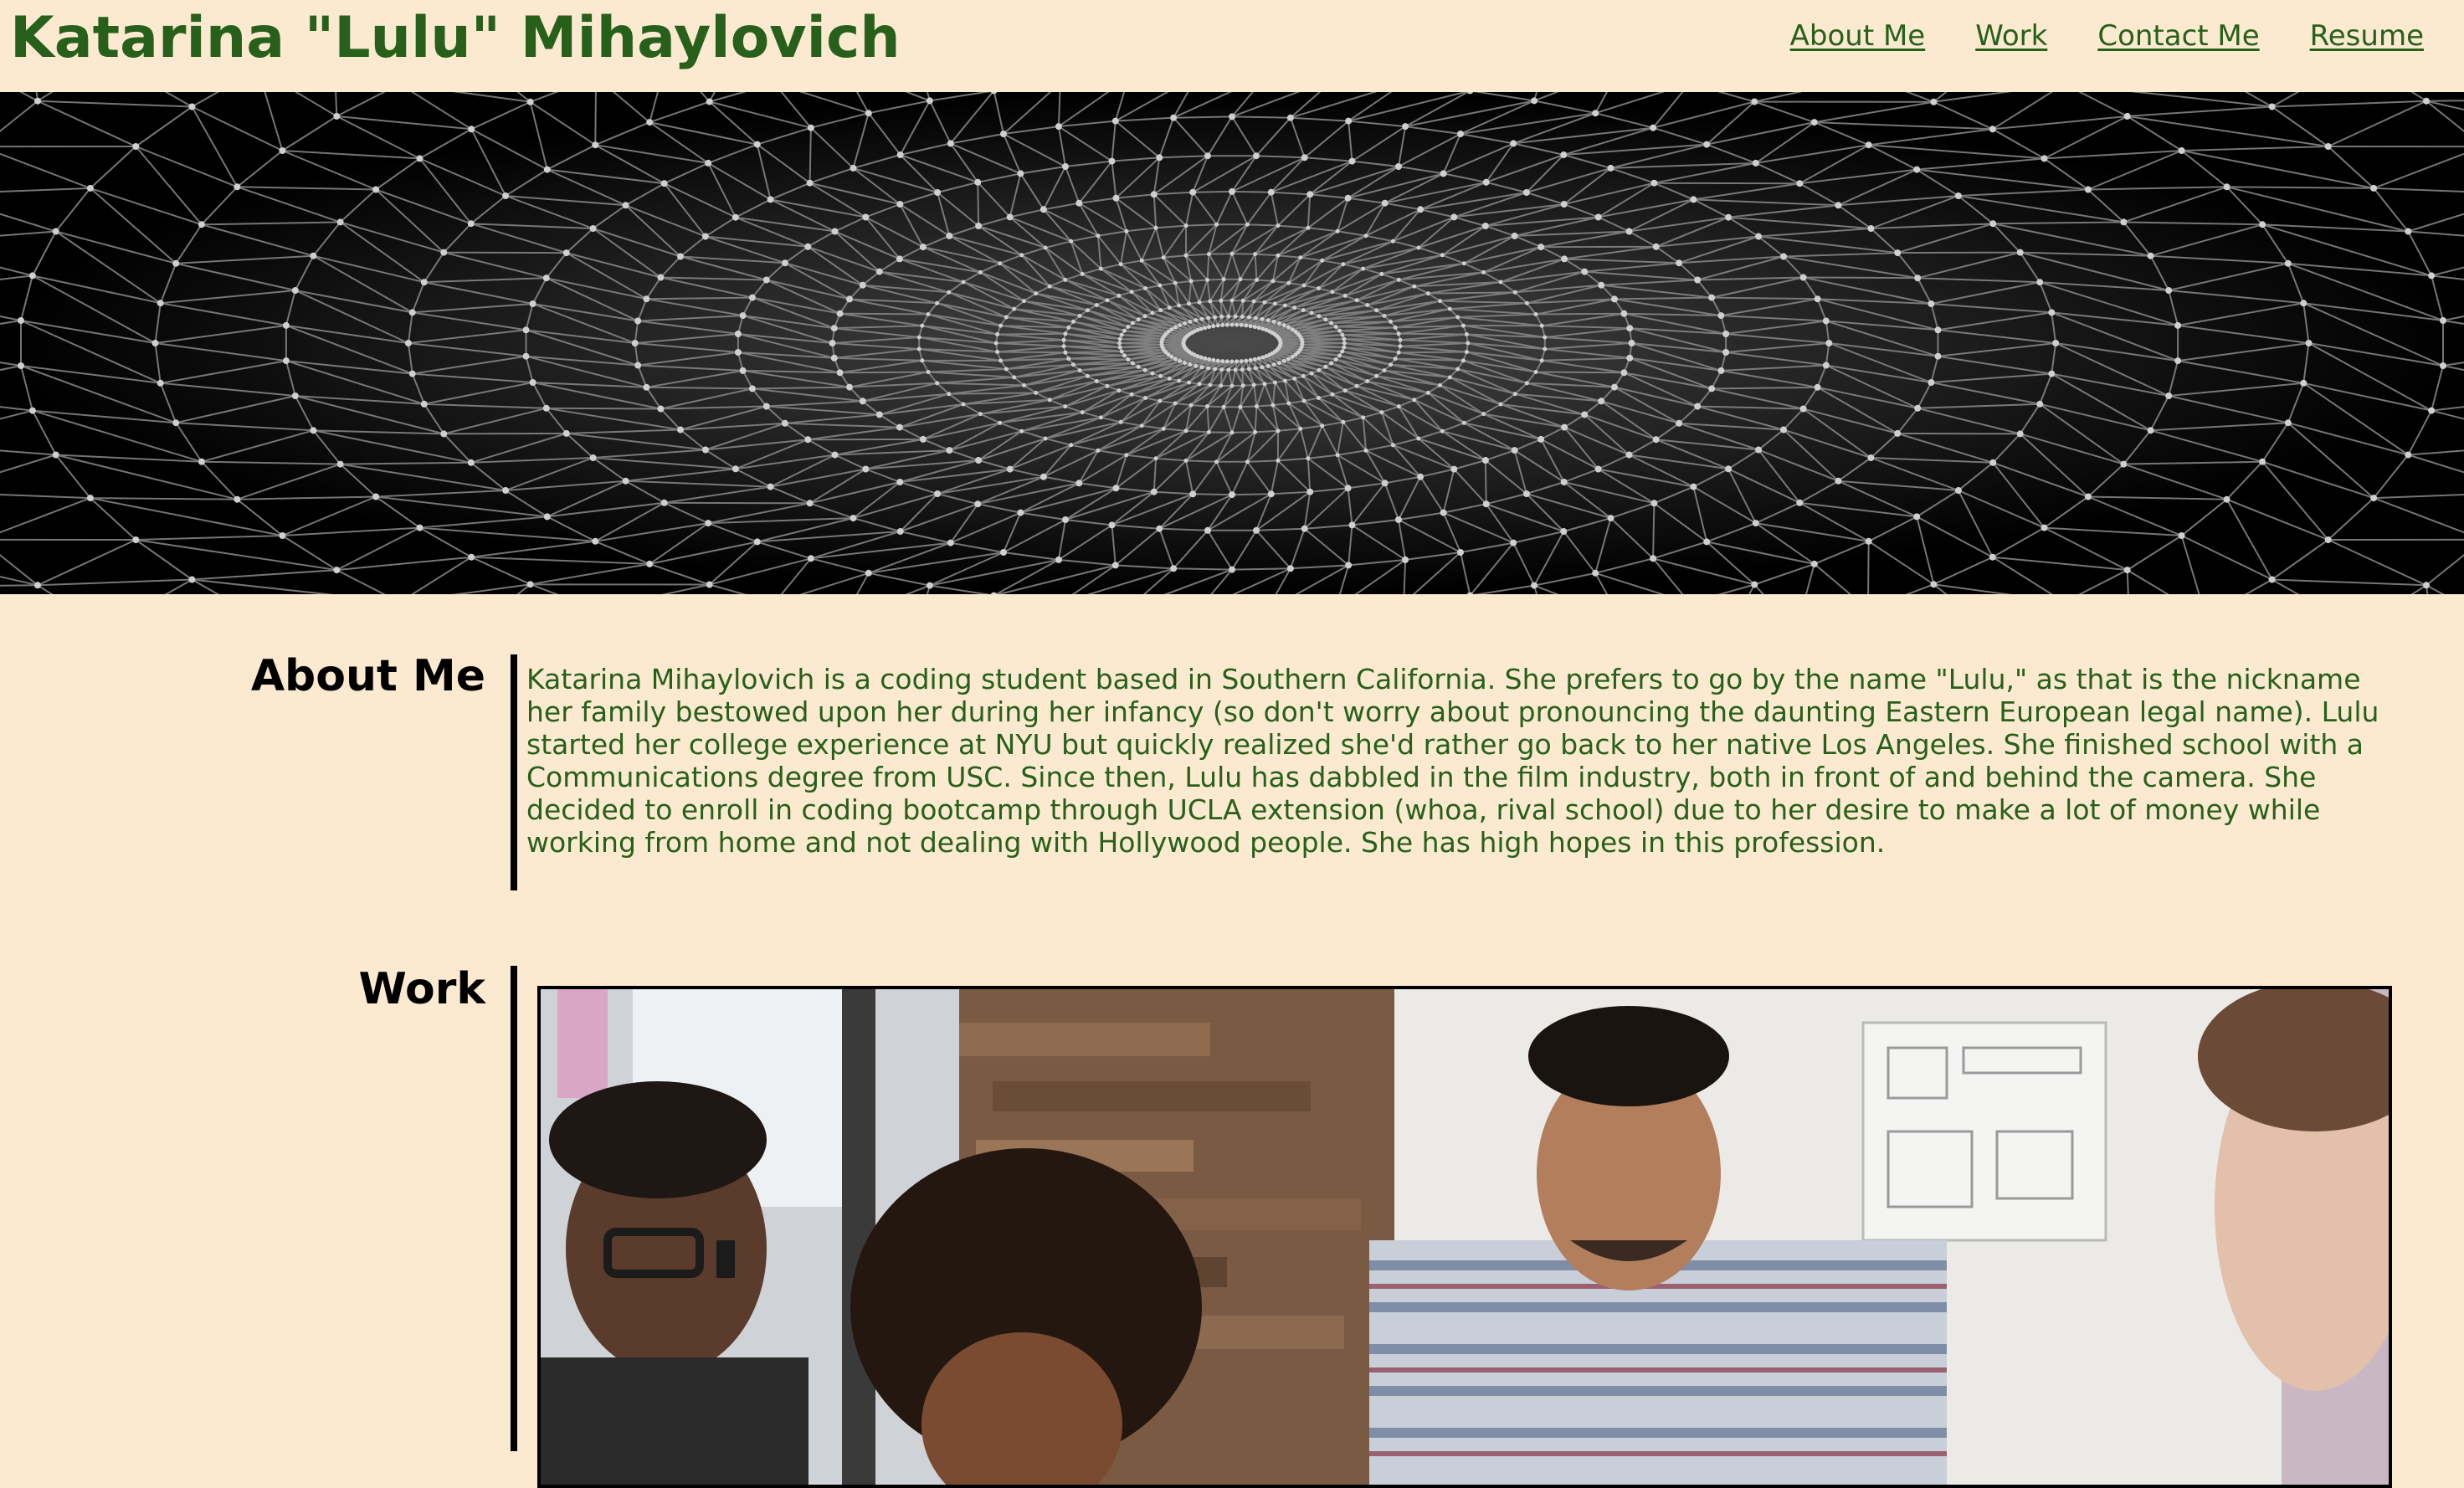 This screenshot has width=2464, height=1488. Describe the element at coordinates (455, 38) in the screenshot. I see `site-title: Katarina "Lulu" Mihaylovich` at that location.